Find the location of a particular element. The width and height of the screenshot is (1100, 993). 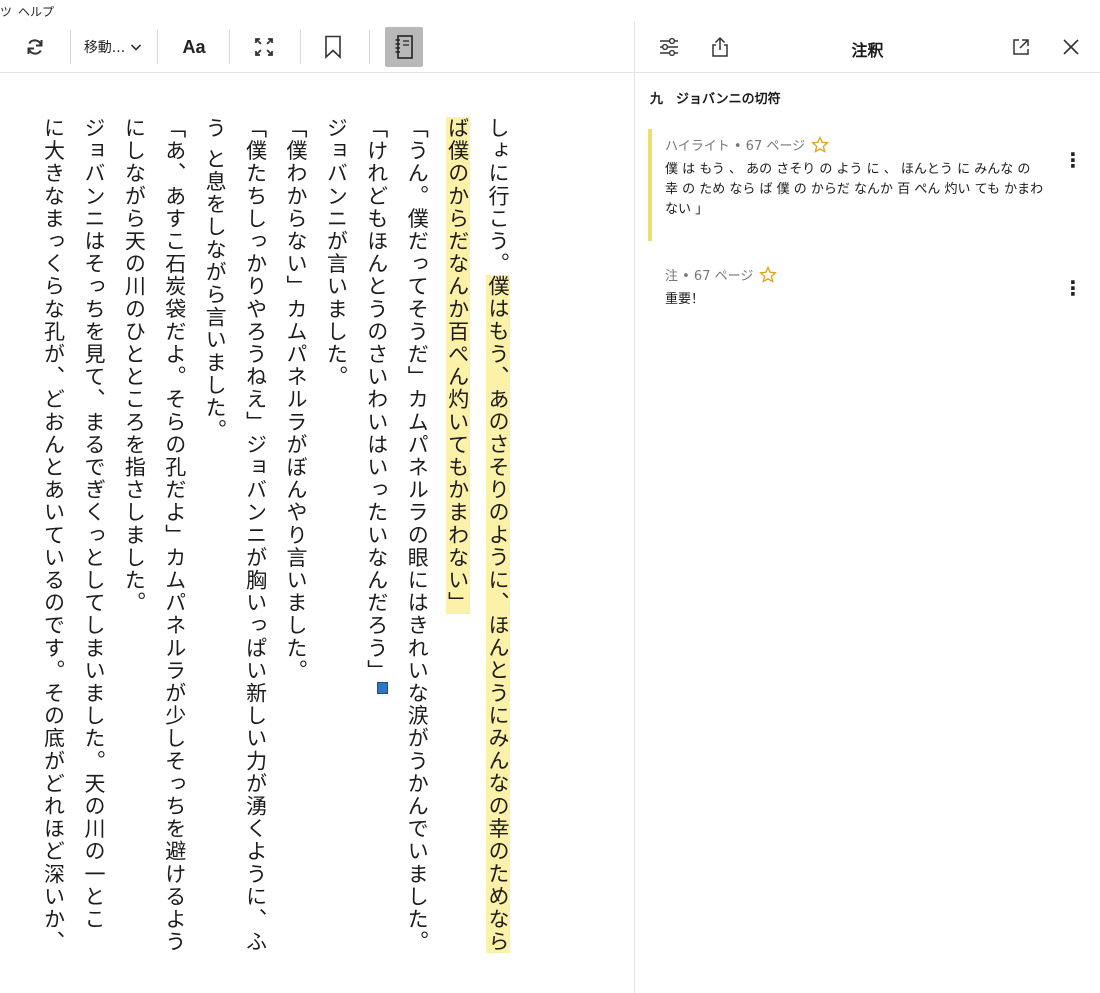

entry-meta: 注 • 67 ページ is located at coordinates (709, 276).